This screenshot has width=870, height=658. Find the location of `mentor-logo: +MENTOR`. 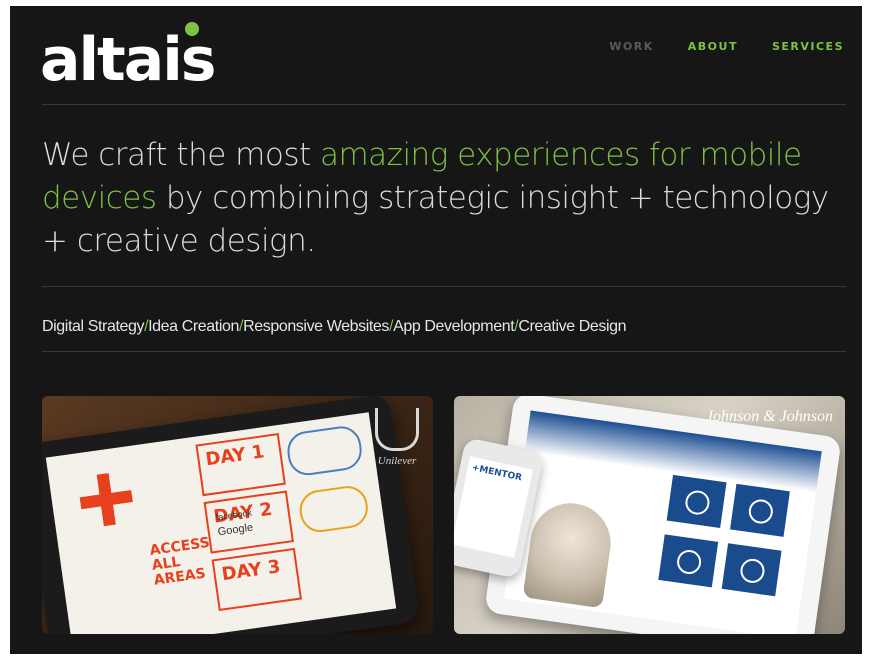

mentor-logo: +MENTOR is located at coordinates (496, 473).